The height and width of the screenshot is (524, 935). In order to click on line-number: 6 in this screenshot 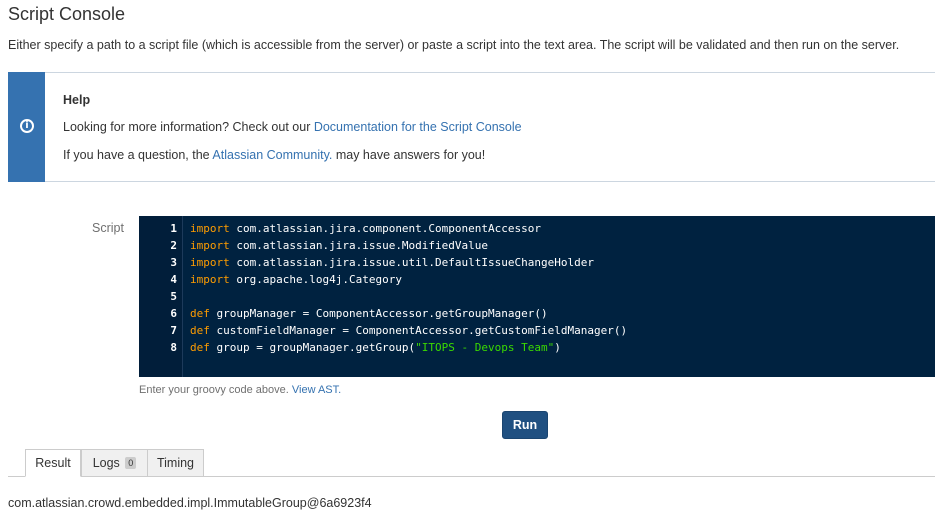, I will do `click(173, 313)`.